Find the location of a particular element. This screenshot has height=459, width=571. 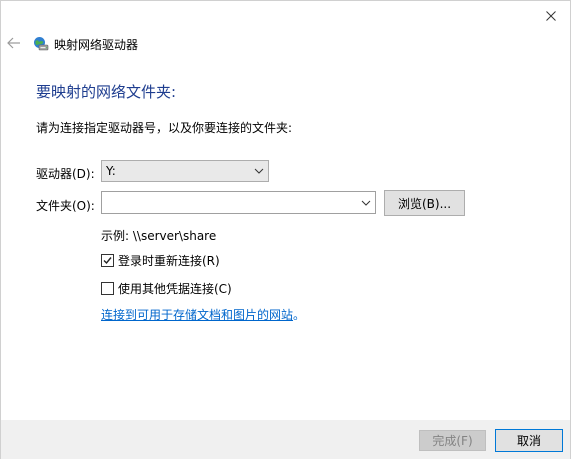

other-credentials-label: 使用其他凭据连接(C) is located at coordinates (175, 289).